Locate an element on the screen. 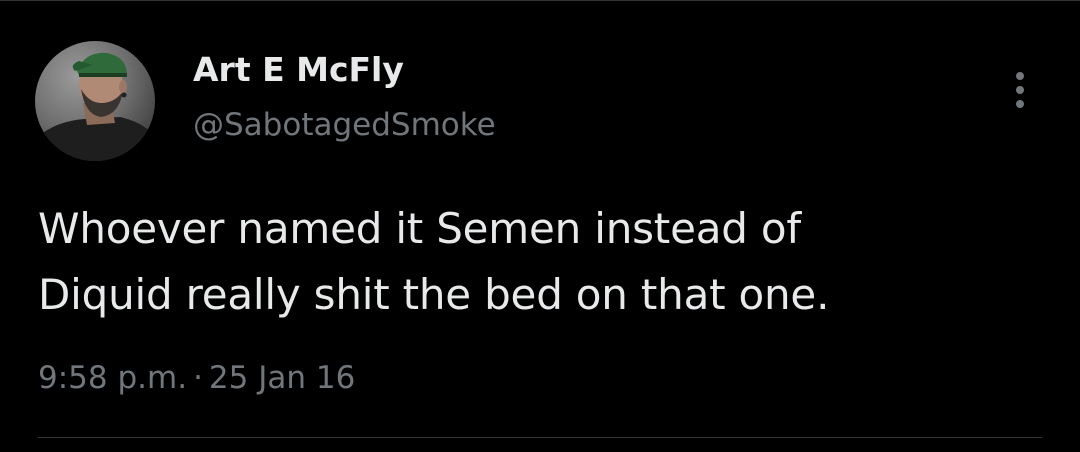 This screenshot has height=452, width=1080. tweet-time: 9:58 p.m. is located at coordinates (113, 378).